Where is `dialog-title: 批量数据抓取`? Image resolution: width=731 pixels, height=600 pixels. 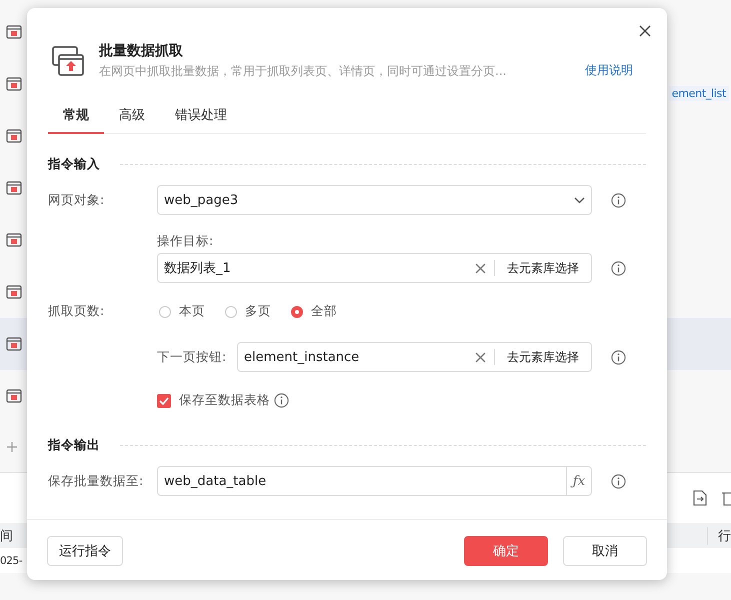 dialog-title: 批量数据抓取 is located at coordinates (141, 51).